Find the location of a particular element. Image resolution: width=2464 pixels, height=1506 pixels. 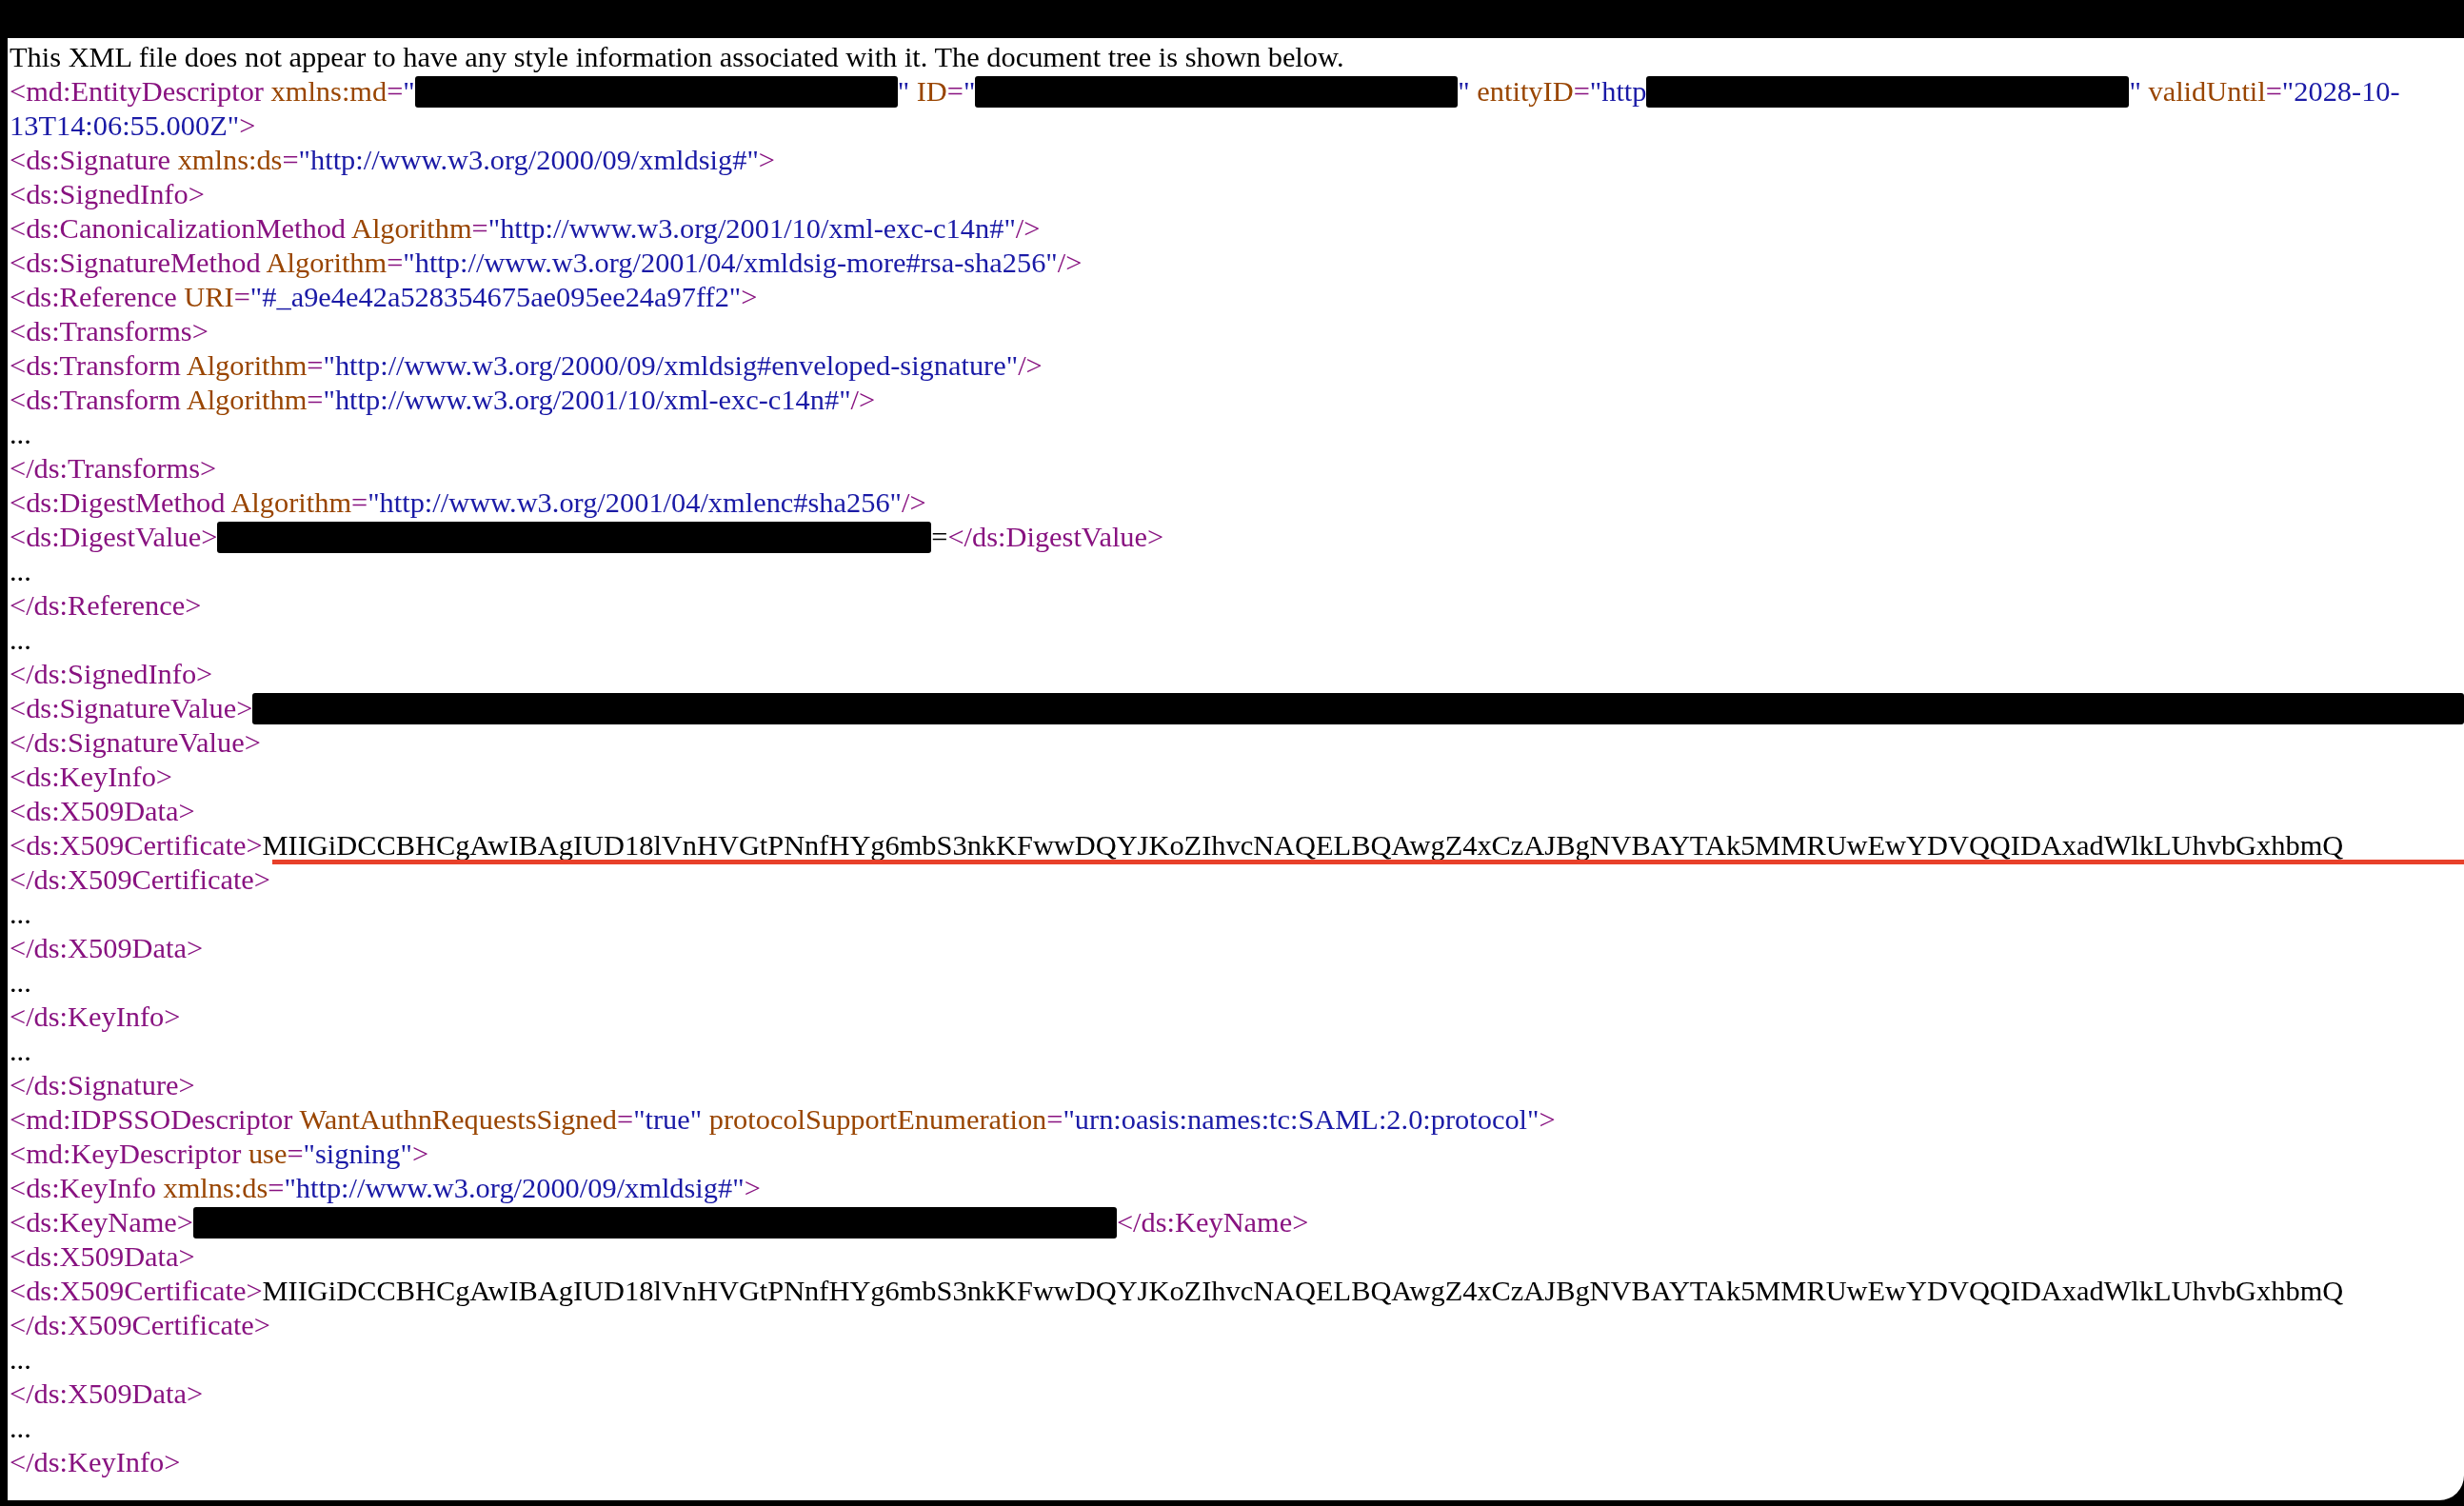

xml-code: <ds:Transform Algorithm="http://www.w3.org/2000/09/xmldsig#enveloped-signature"/> is located at coordinates (526, 365).